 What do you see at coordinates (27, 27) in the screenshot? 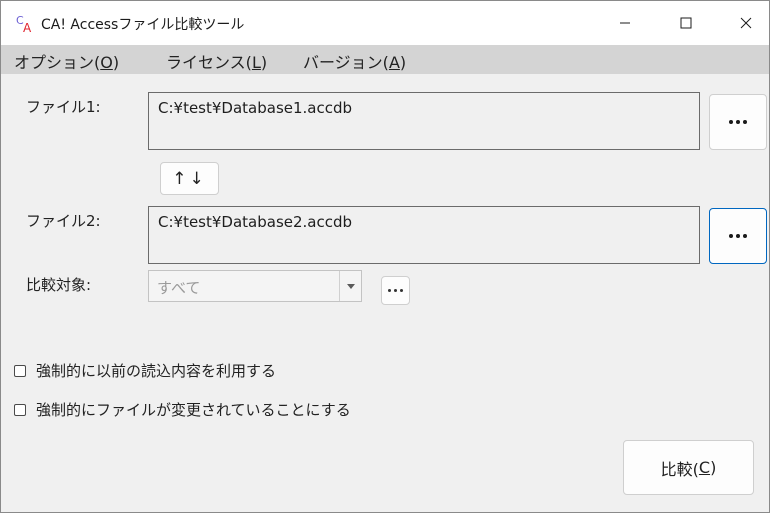
I see `svg-text: A` at bounding box center [27, 27].